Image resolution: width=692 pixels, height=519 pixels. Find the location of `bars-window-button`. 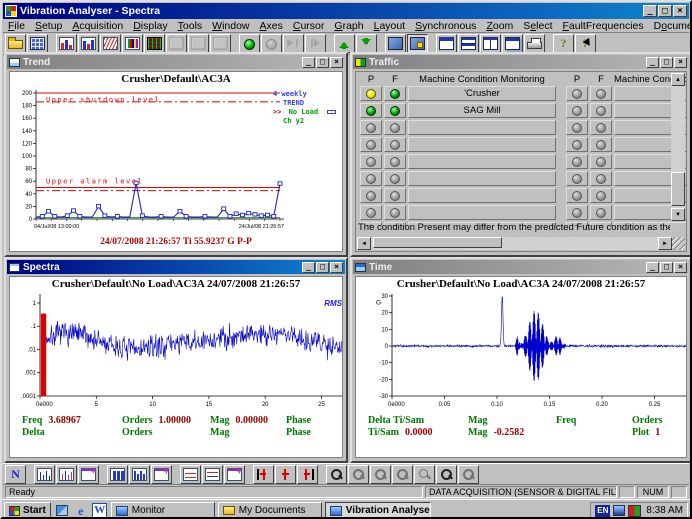

bars-window-button is located at coordinates (161, 474).